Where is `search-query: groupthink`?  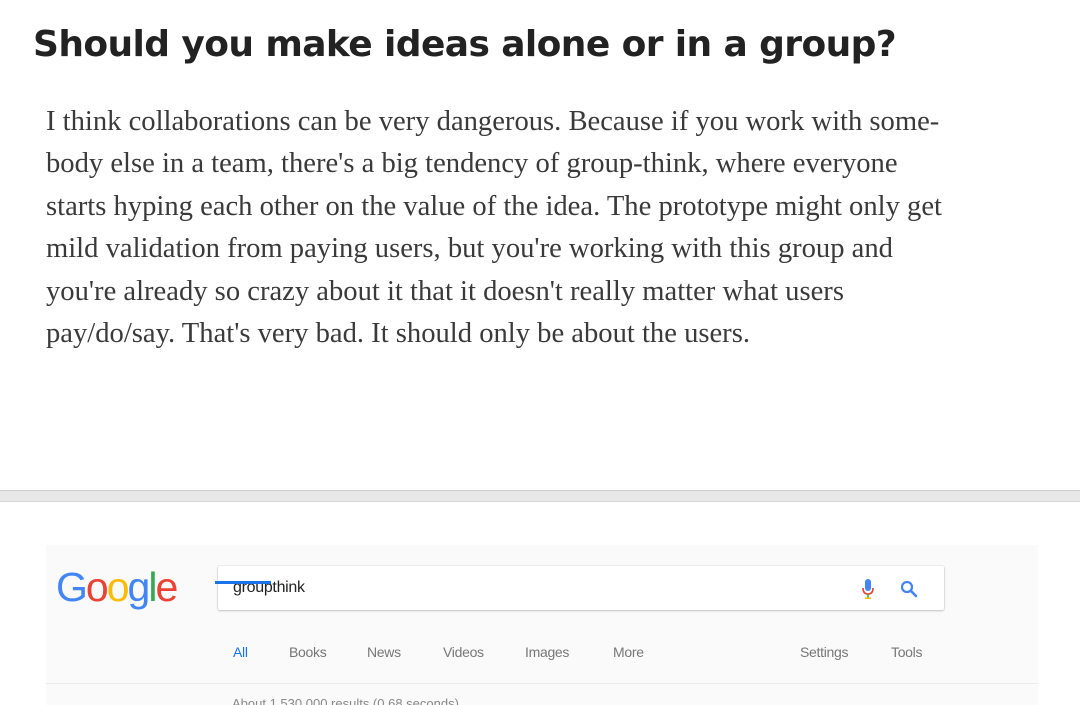
search-query: groupthink is located at coordinates (269, 588).